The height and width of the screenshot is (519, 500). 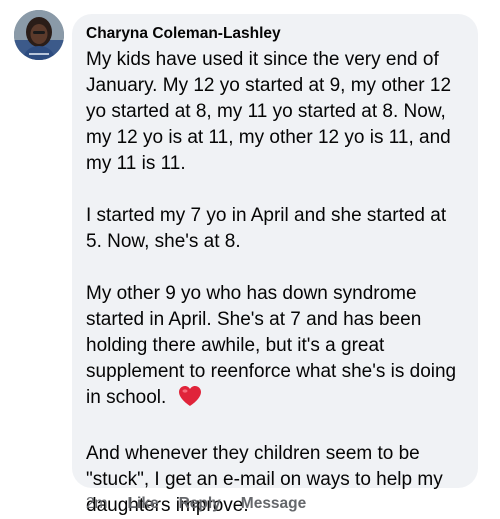 I want to click on comment-author: Charyna Coleman-Lashley, so click(x=275, y=34).